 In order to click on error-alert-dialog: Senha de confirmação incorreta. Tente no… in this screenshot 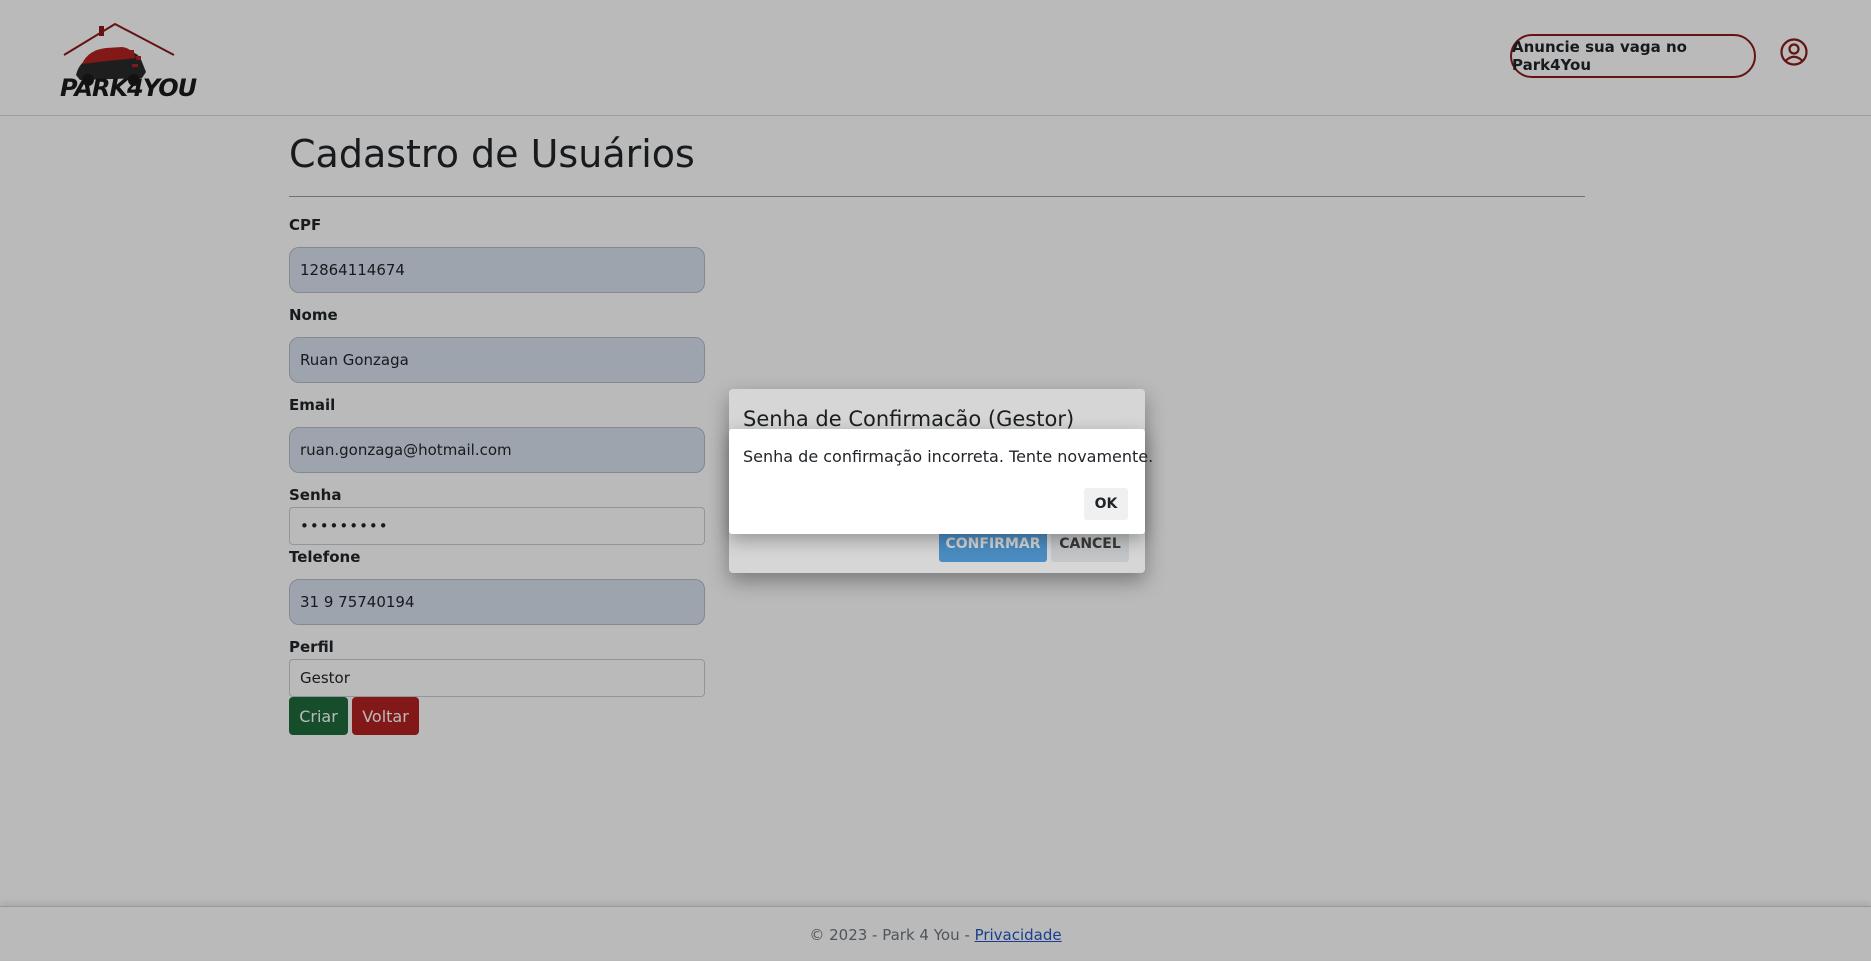, I will do `click(941, 481)`.